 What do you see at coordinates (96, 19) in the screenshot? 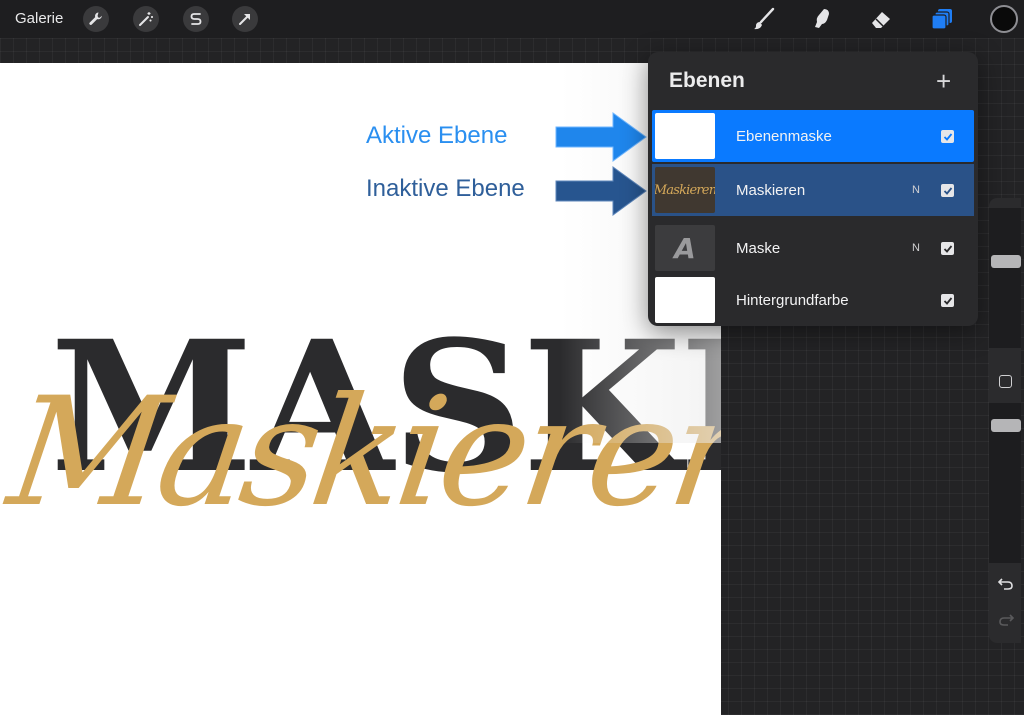
I see `wrench-icon` at bounding box center [96, 19].